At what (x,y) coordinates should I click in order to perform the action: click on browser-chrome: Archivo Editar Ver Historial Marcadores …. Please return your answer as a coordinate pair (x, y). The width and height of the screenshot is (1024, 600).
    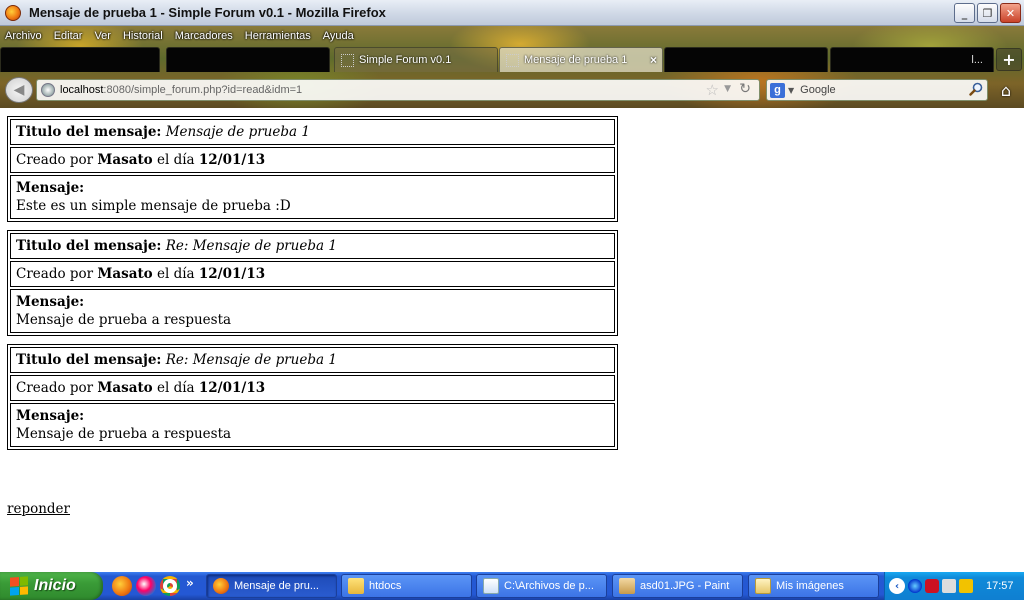
    Looking at the image, I should click on (512, 67).